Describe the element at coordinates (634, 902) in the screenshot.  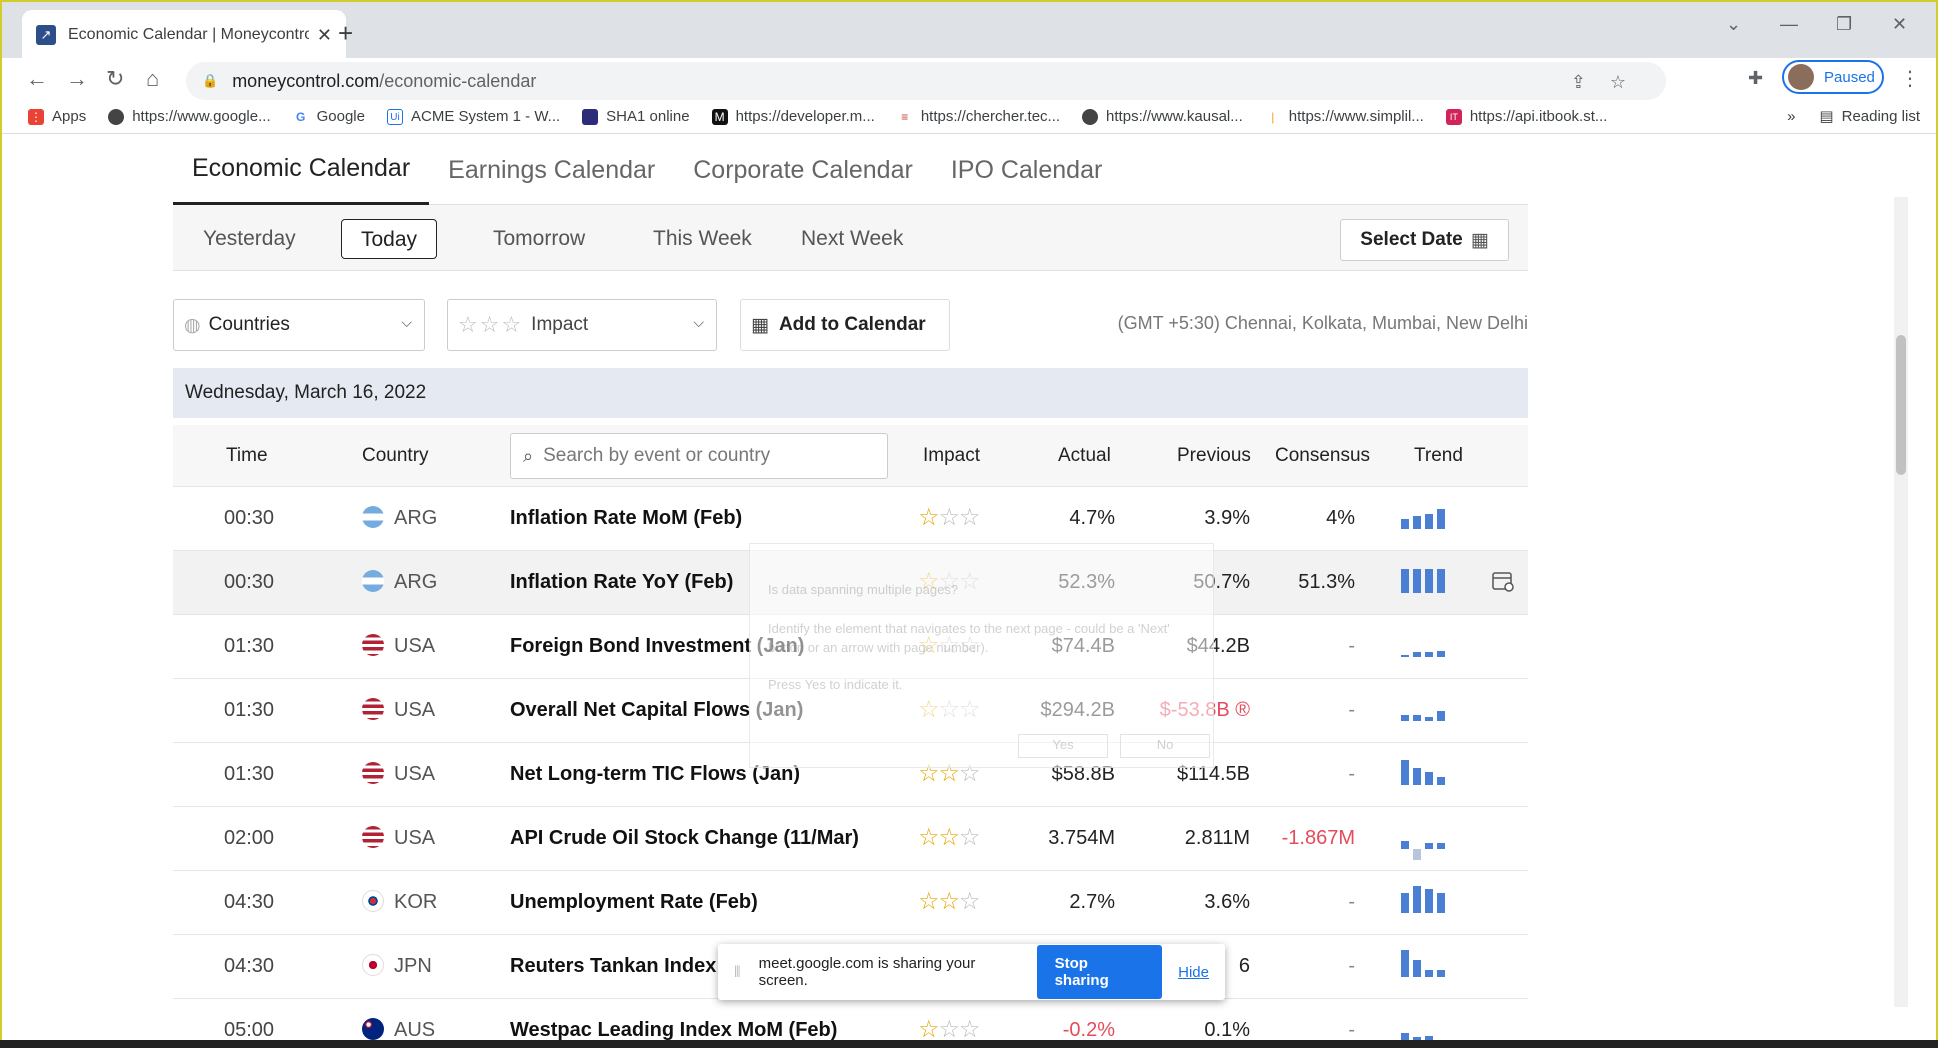
I see `event-name: Unemployment Rate (Feb)` at that location.